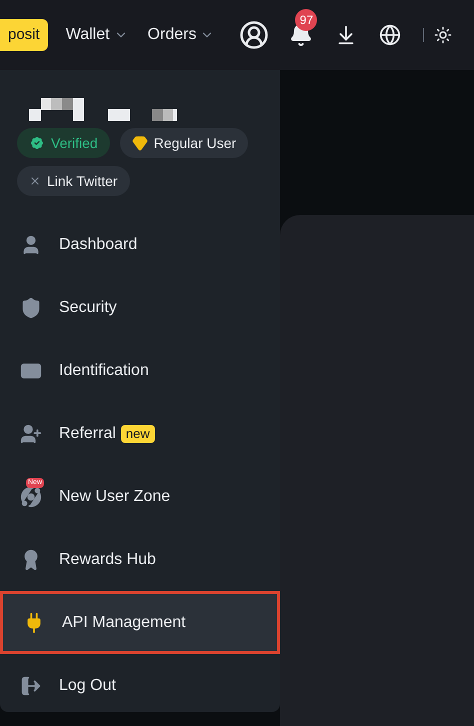 The width and height of the screenshot is (474, 726). I want to click on sun-icon, so click(443, 35).